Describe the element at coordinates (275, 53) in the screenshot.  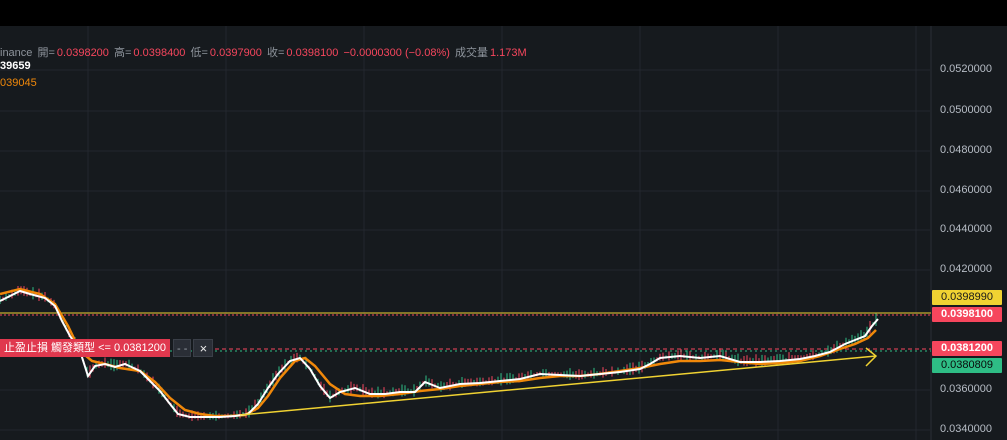
I see `legend-close-label: 收=` at that location.